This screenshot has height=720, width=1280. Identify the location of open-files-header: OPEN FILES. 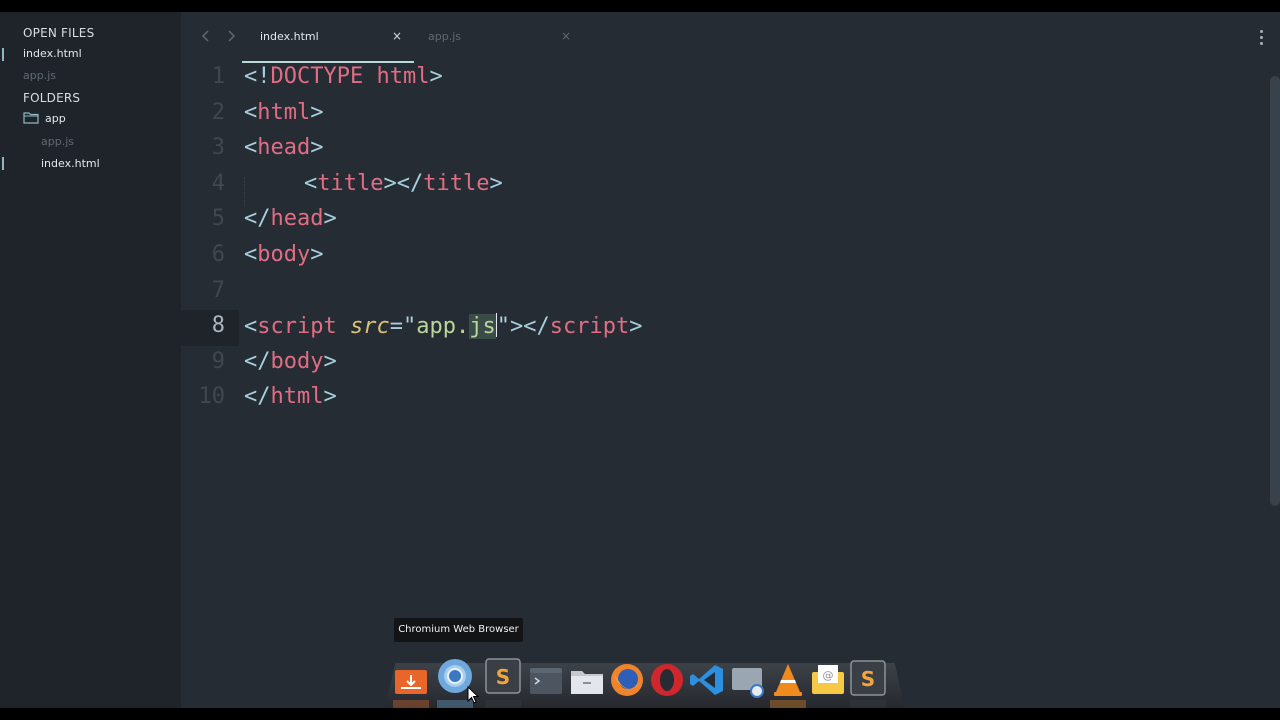
(59, 33).